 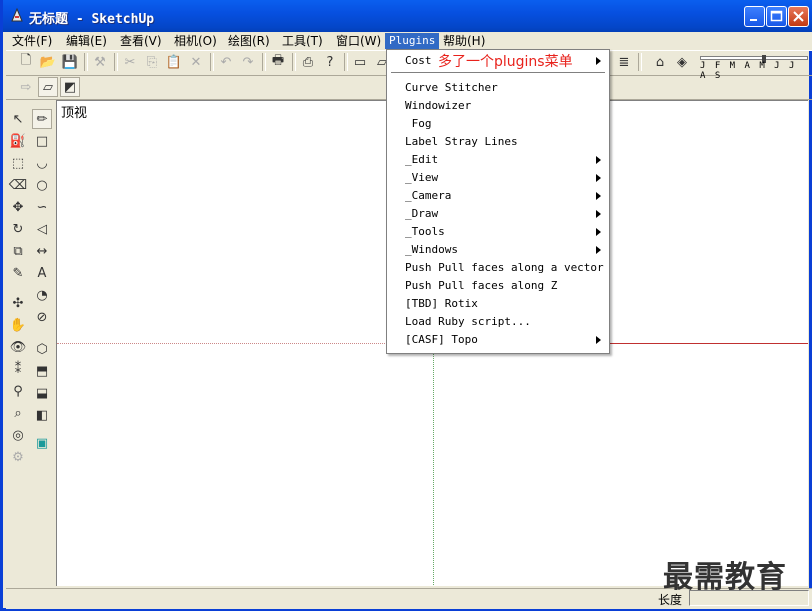 I want to click on right-view-tool-icon: ◧, so click(x=42, y=415).